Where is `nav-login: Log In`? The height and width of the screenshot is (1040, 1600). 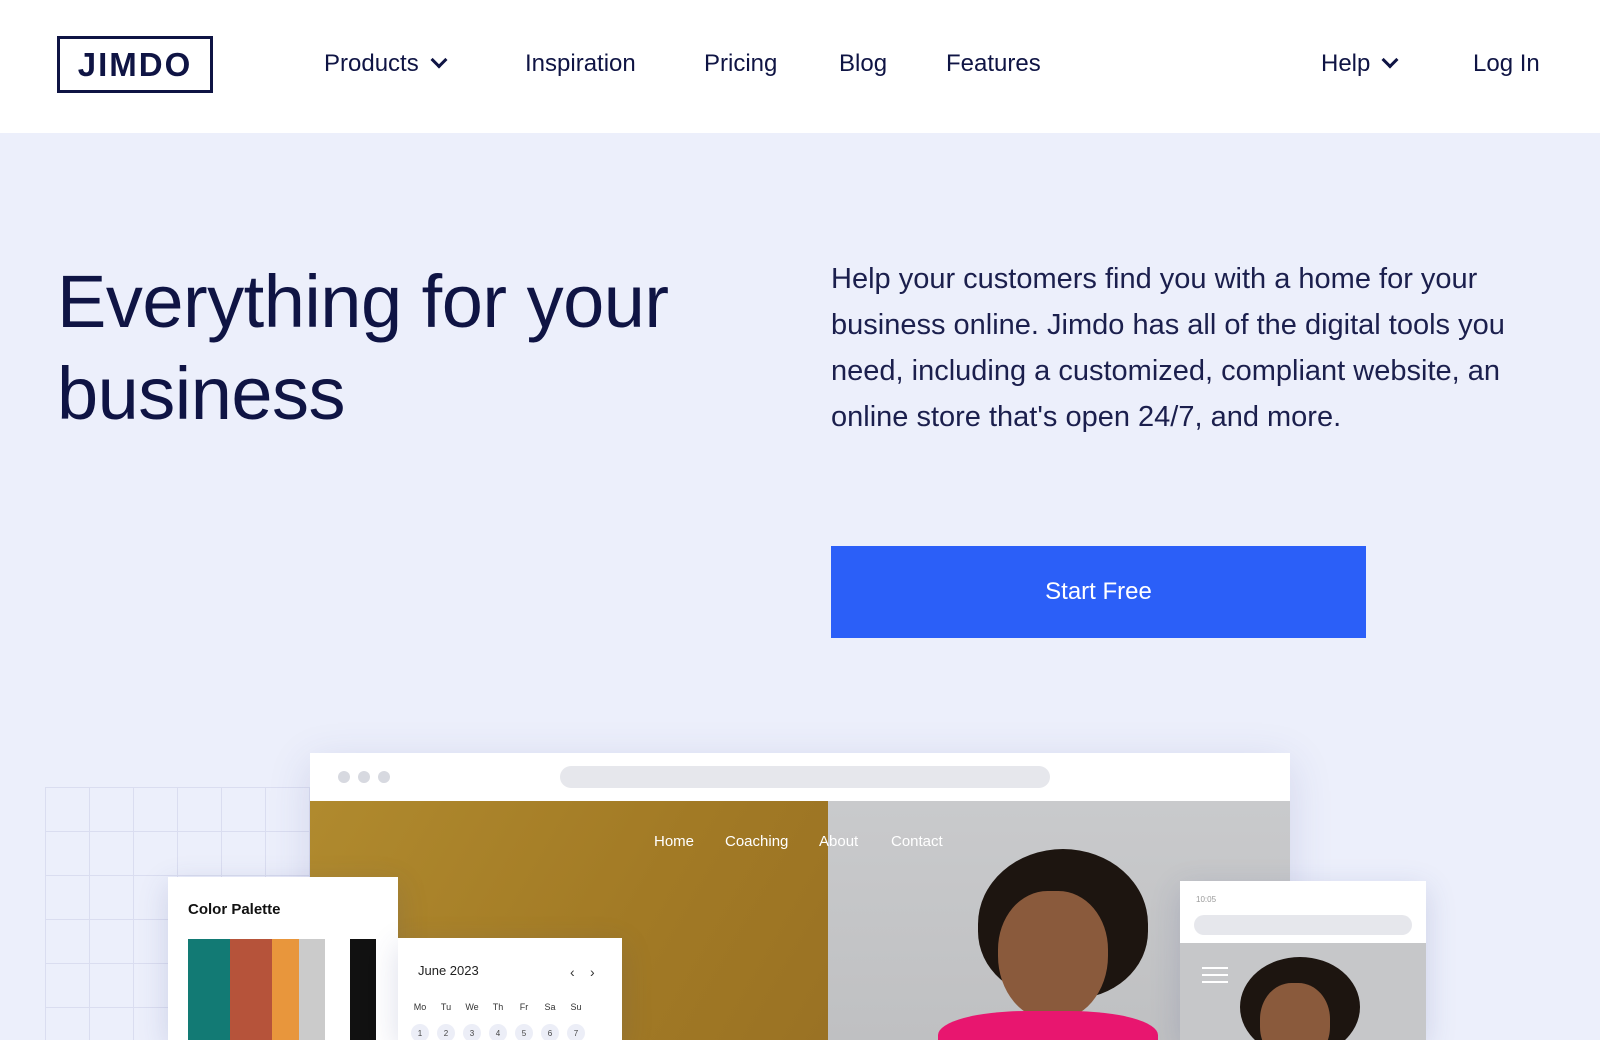
nav-login: Log In is located at coordinates (1506, 64).